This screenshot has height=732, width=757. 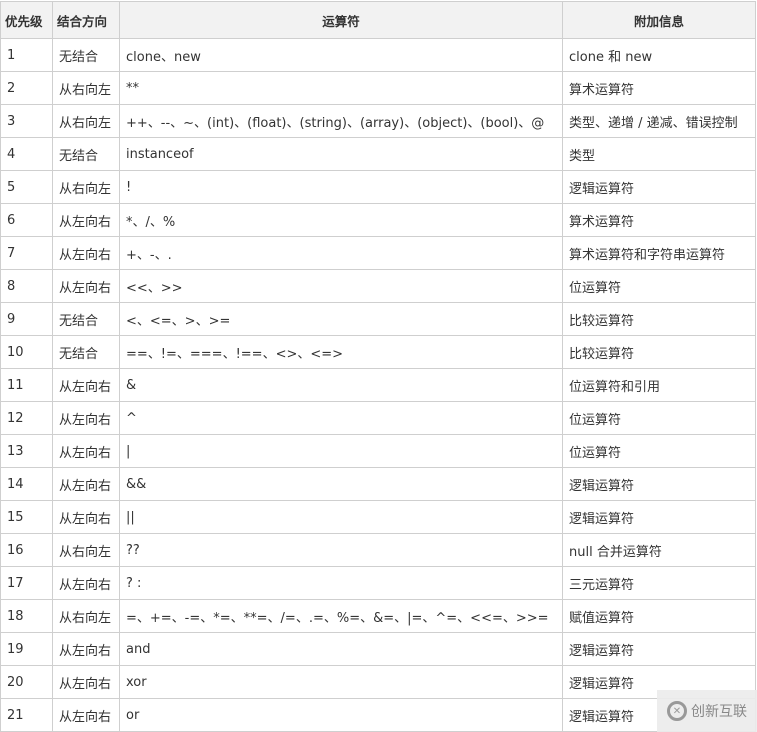 I want to click on priority-cell: 11, so click(x=26, y=385).